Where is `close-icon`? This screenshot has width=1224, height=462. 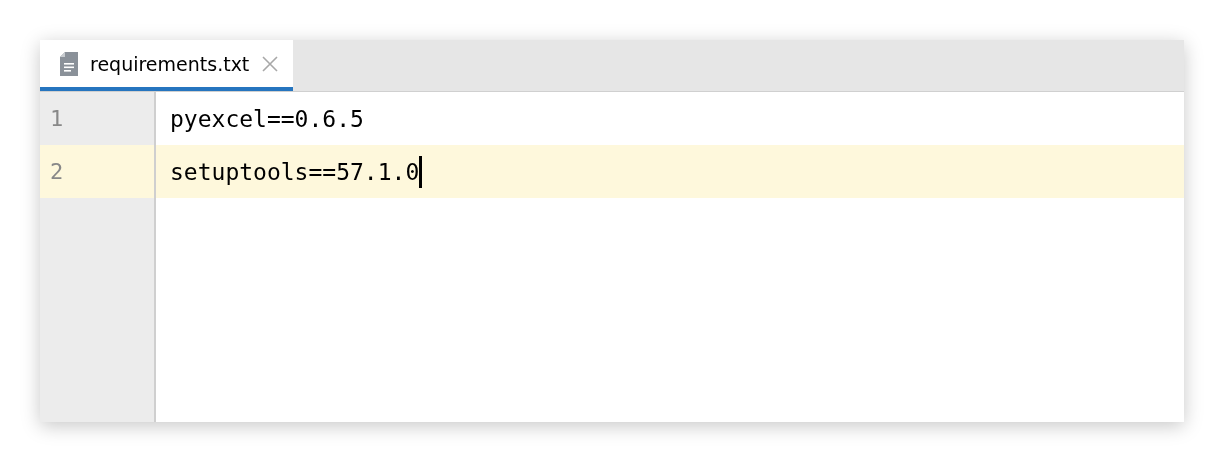
close-icon is located at coordinates (270, 63).